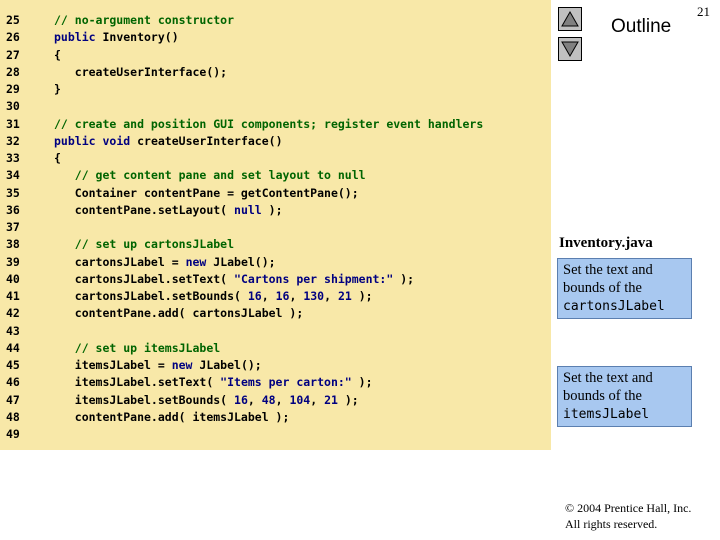 The width and height of the screenshot is (720, 540). I want to click on copyright-line-1: © 2004 Prentice Hall, Inc., so click(628, 508).